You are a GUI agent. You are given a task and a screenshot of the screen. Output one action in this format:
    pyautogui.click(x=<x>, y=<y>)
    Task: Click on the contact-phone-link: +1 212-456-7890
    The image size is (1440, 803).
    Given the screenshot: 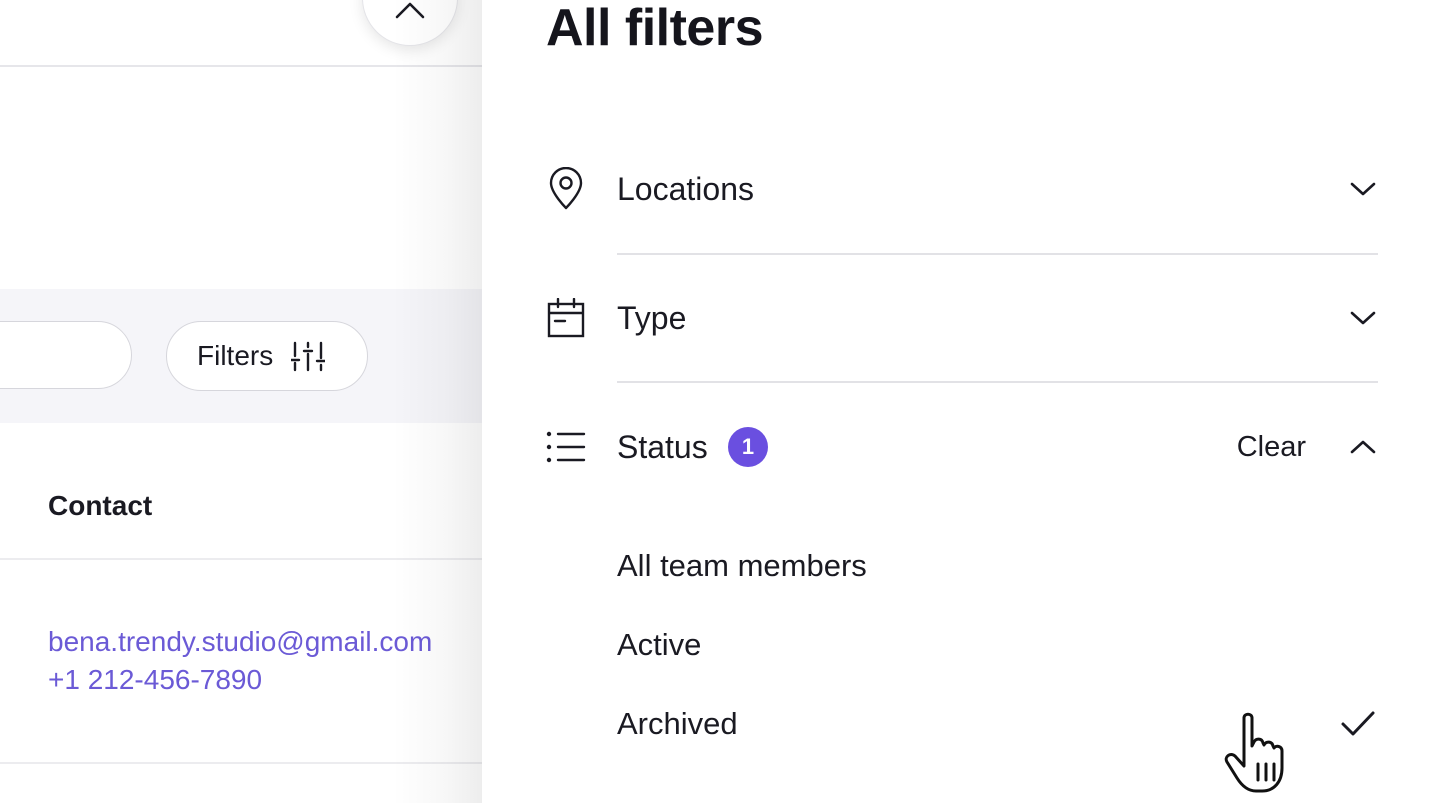 What is the action you would take?
    pyautogui.click(x=155, y=680)
    